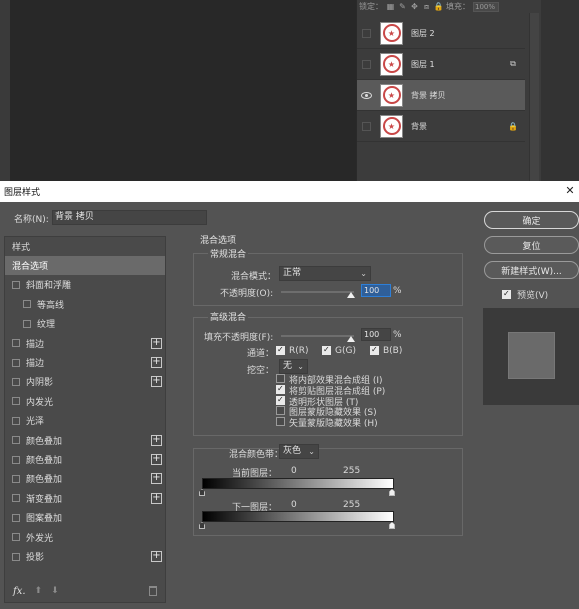 This screenshot has height=609, width=579. Describe the element at coordinates (129, 217) in the screenshot. I see `name-input: 背景 拷贝` at that location.